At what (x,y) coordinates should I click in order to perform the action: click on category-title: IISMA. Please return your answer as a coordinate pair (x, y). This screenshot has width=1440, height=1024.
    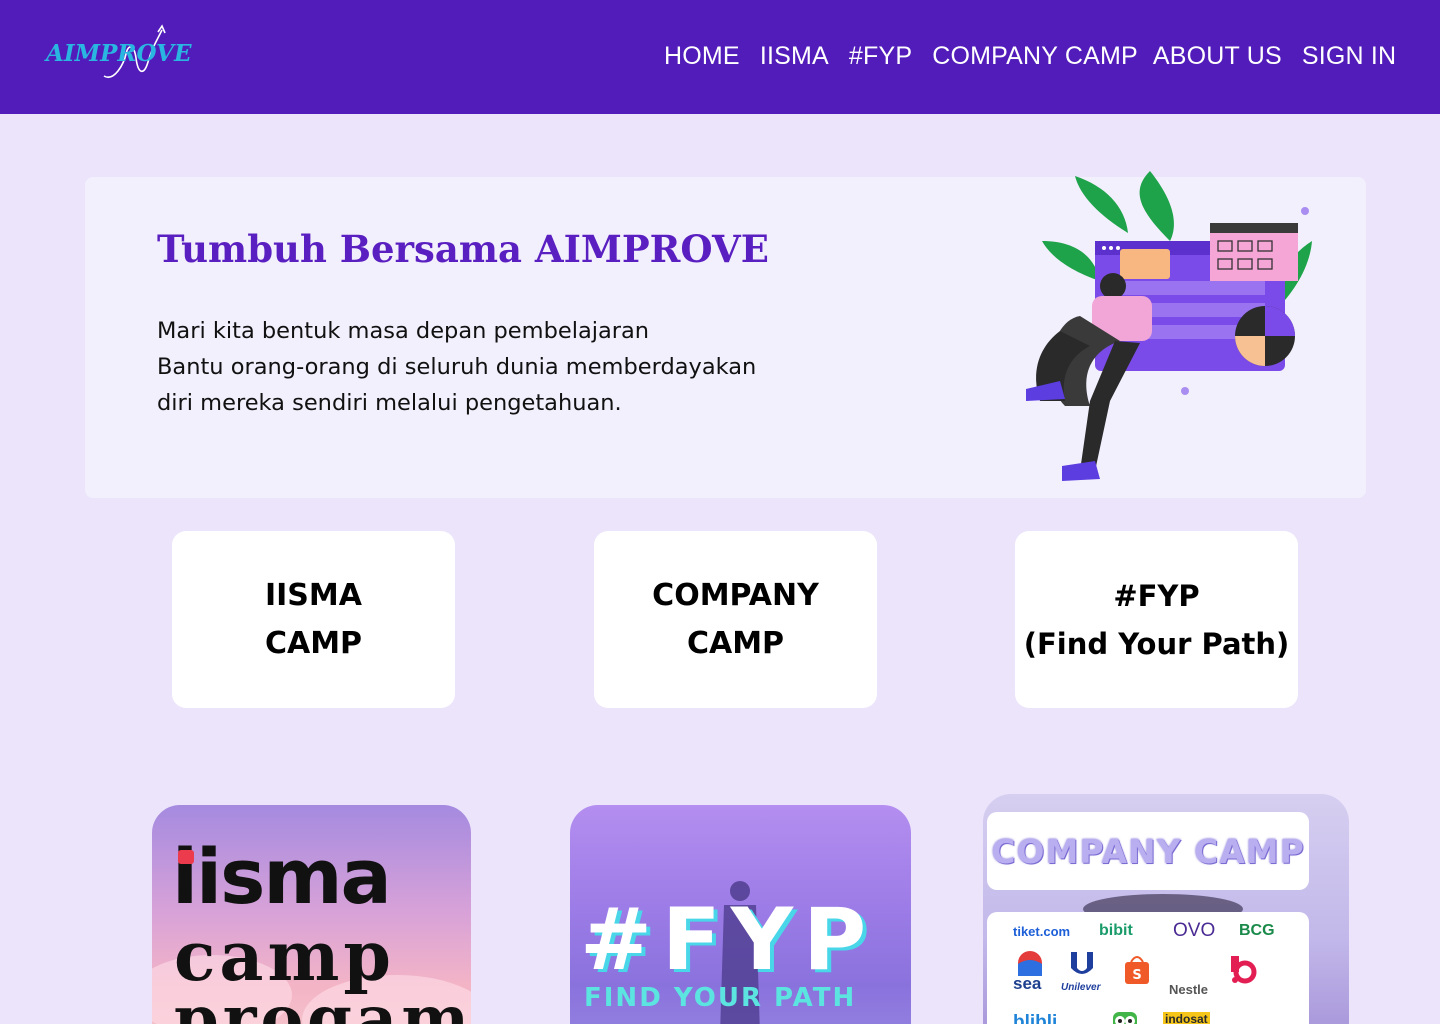
    Looking at the image, I should click on (313, 595).